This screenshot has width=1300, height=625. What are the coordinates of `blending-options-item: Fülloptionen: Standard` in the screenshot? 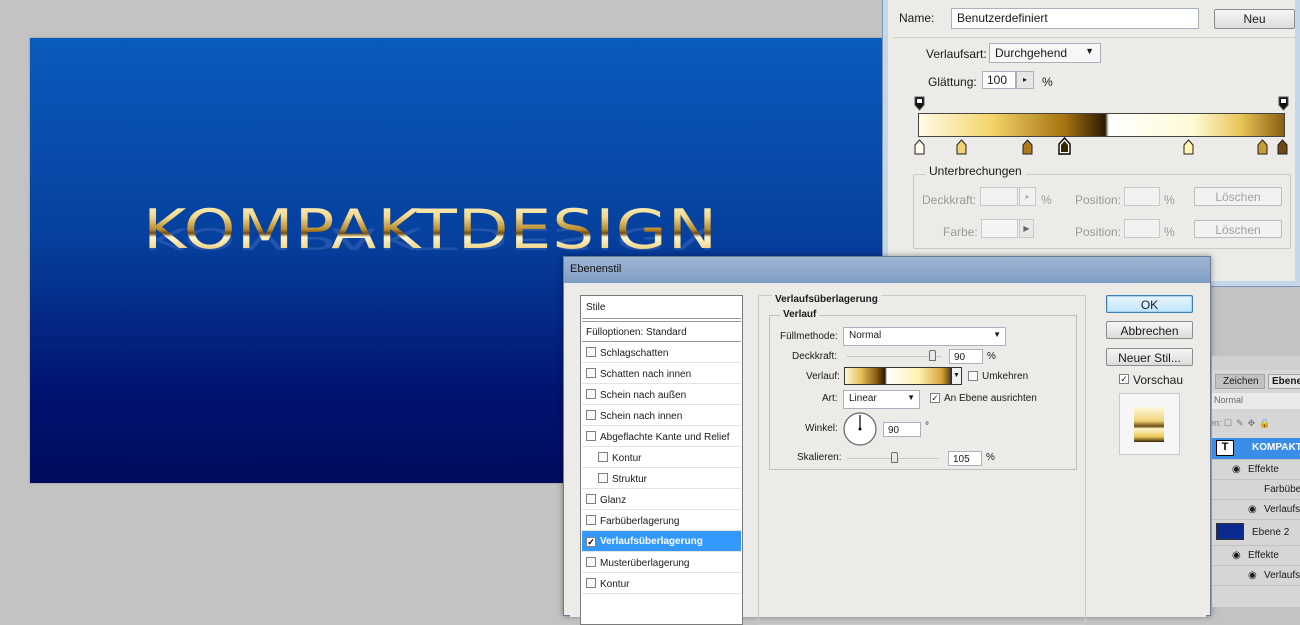 It's located at (661, 331).